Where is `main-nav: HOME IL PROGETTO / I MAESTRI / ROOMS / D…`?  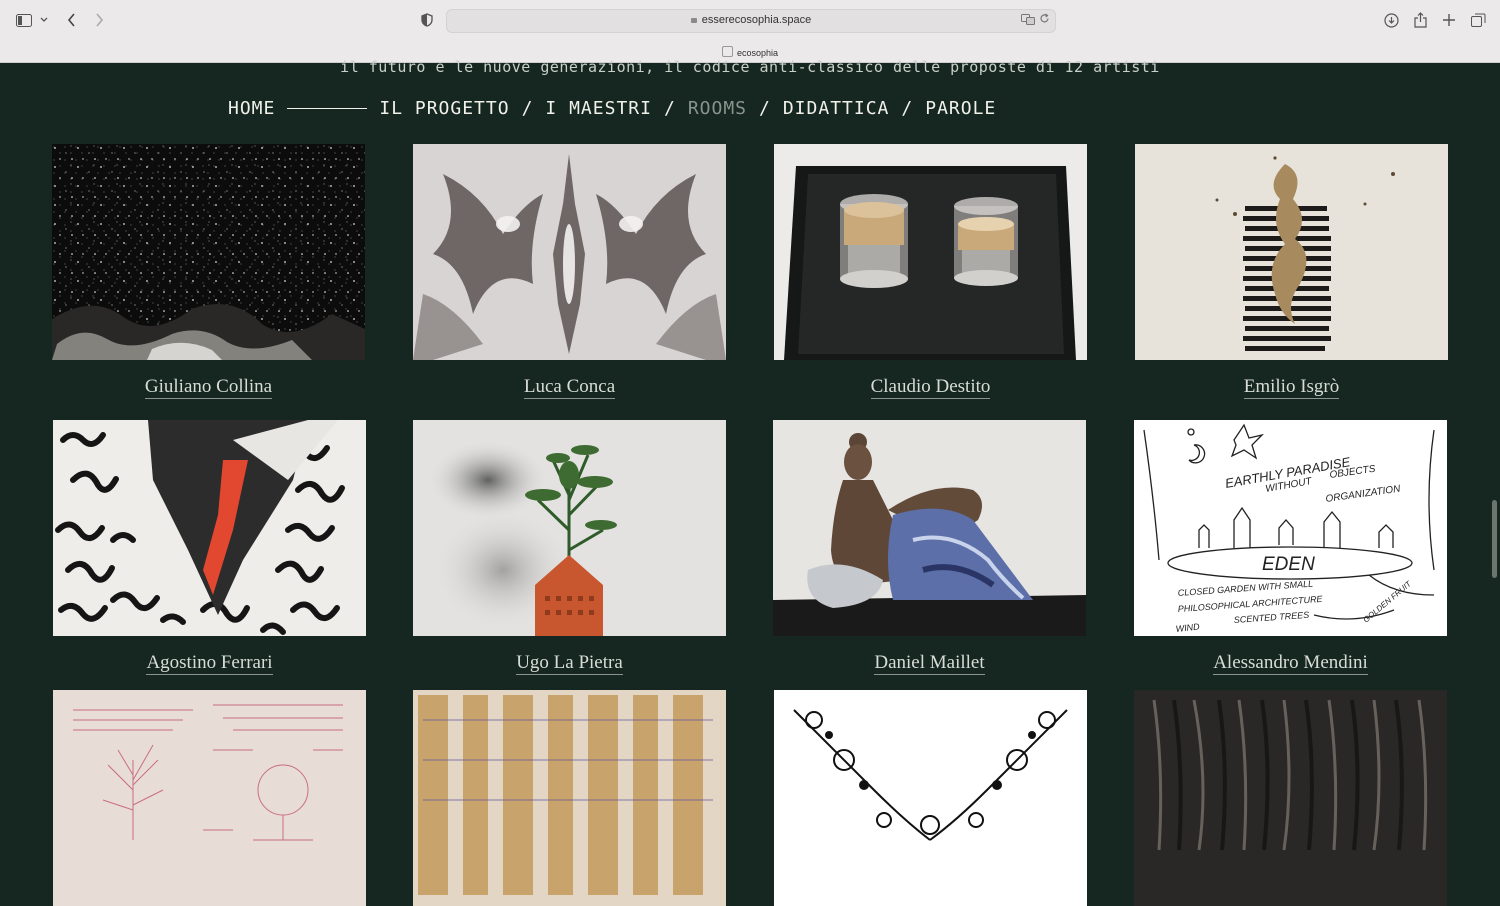
main-nav: HOME IL PROGETTO / I MAESTRI / ROOMS / D… is located at coordinates (612, 108).